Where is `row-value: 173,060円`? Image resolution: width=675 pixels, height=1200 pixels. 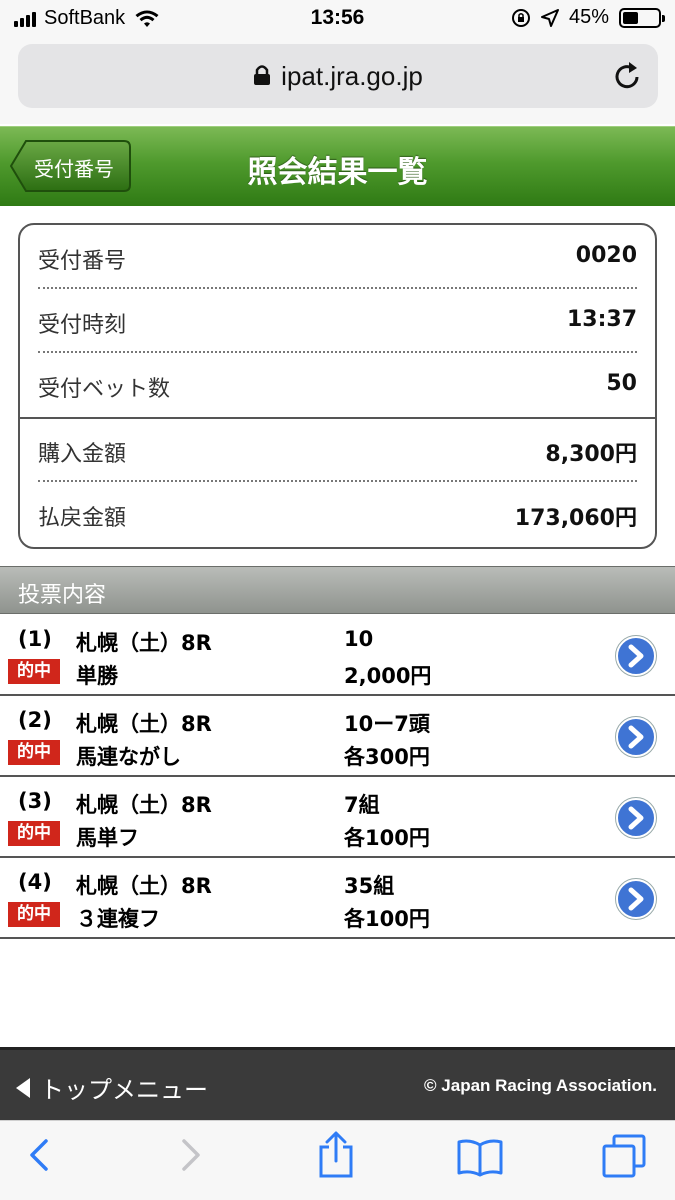
row-value: 173,060円 is located at coordinates (575, 518).